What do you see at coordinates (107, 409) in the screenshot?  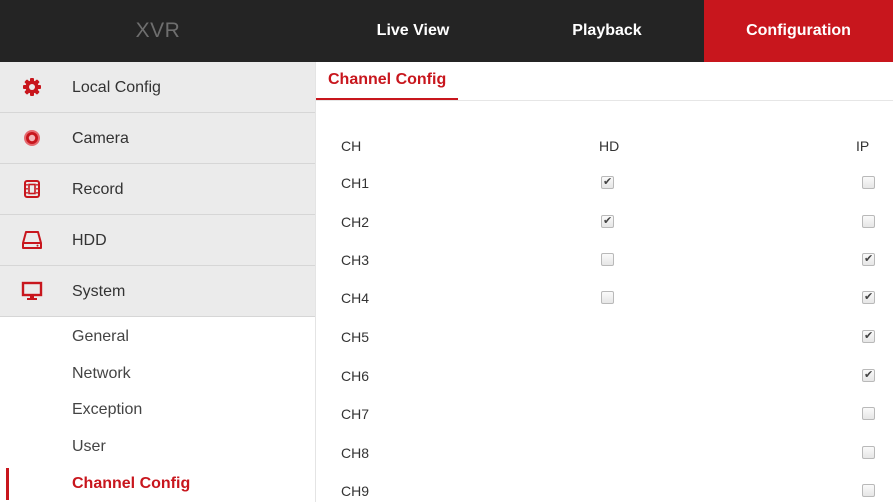 I see `submenu-item-label: Exception` at bounding box center [107, 409].